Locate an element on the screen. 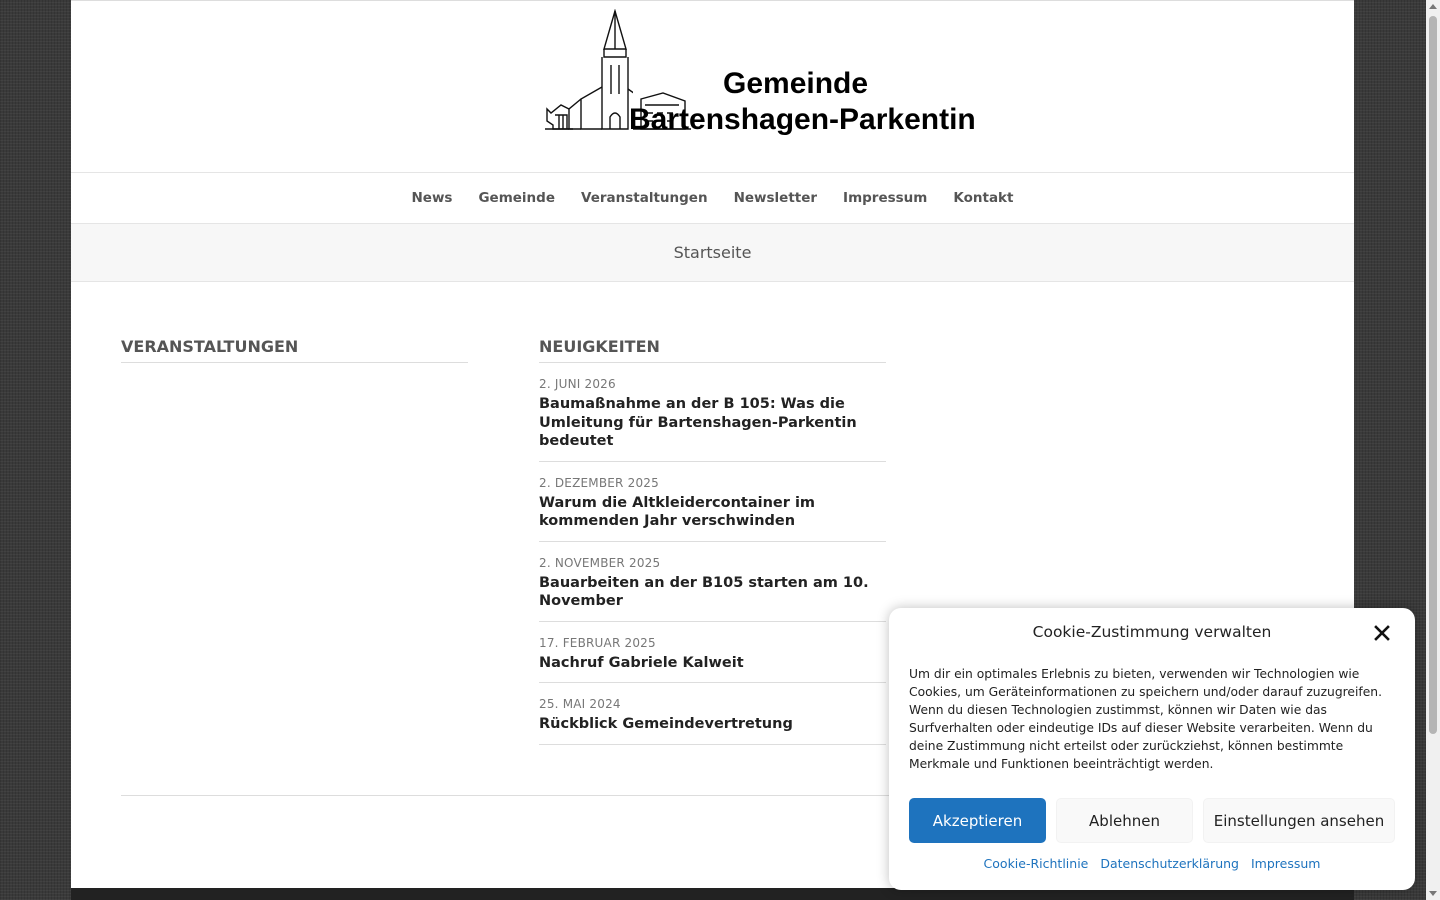  news-title-link: Rückblick Gemeindevertretung is located at coordinates (712, 724).